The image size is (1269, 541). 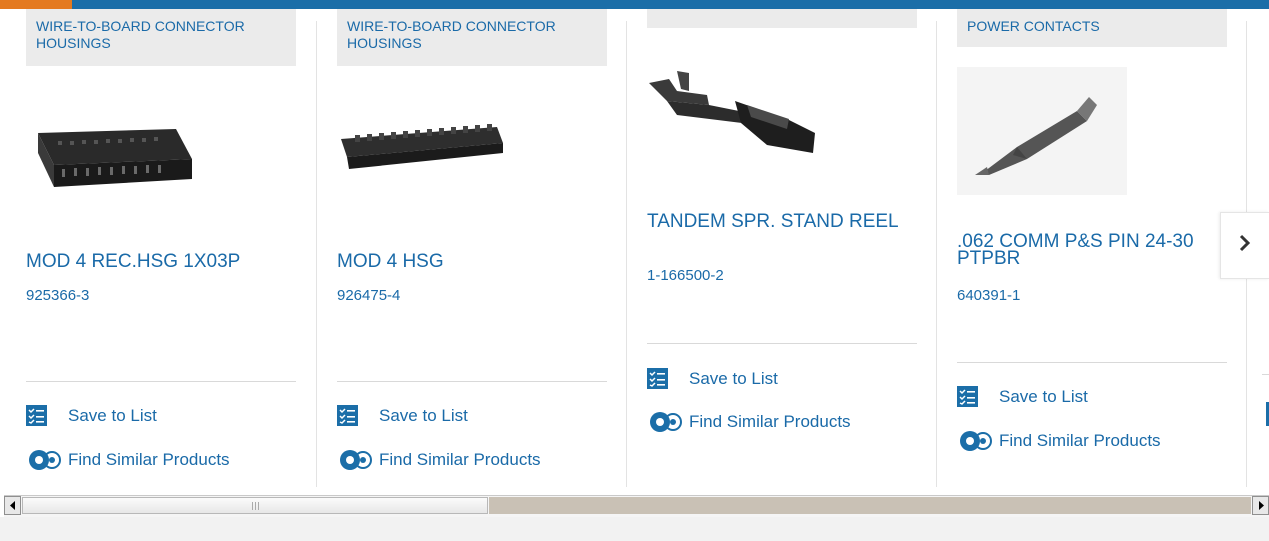 I want to click on part-number-link: 925366-3, so click(x=57, y=295).